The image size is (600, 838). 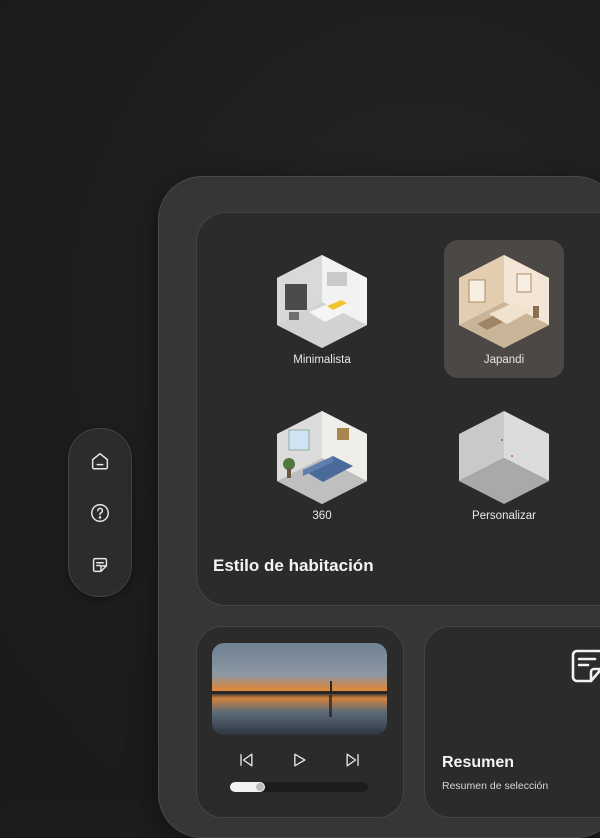 I want to click on style-option-360: 360, so click(x=322, y=465).